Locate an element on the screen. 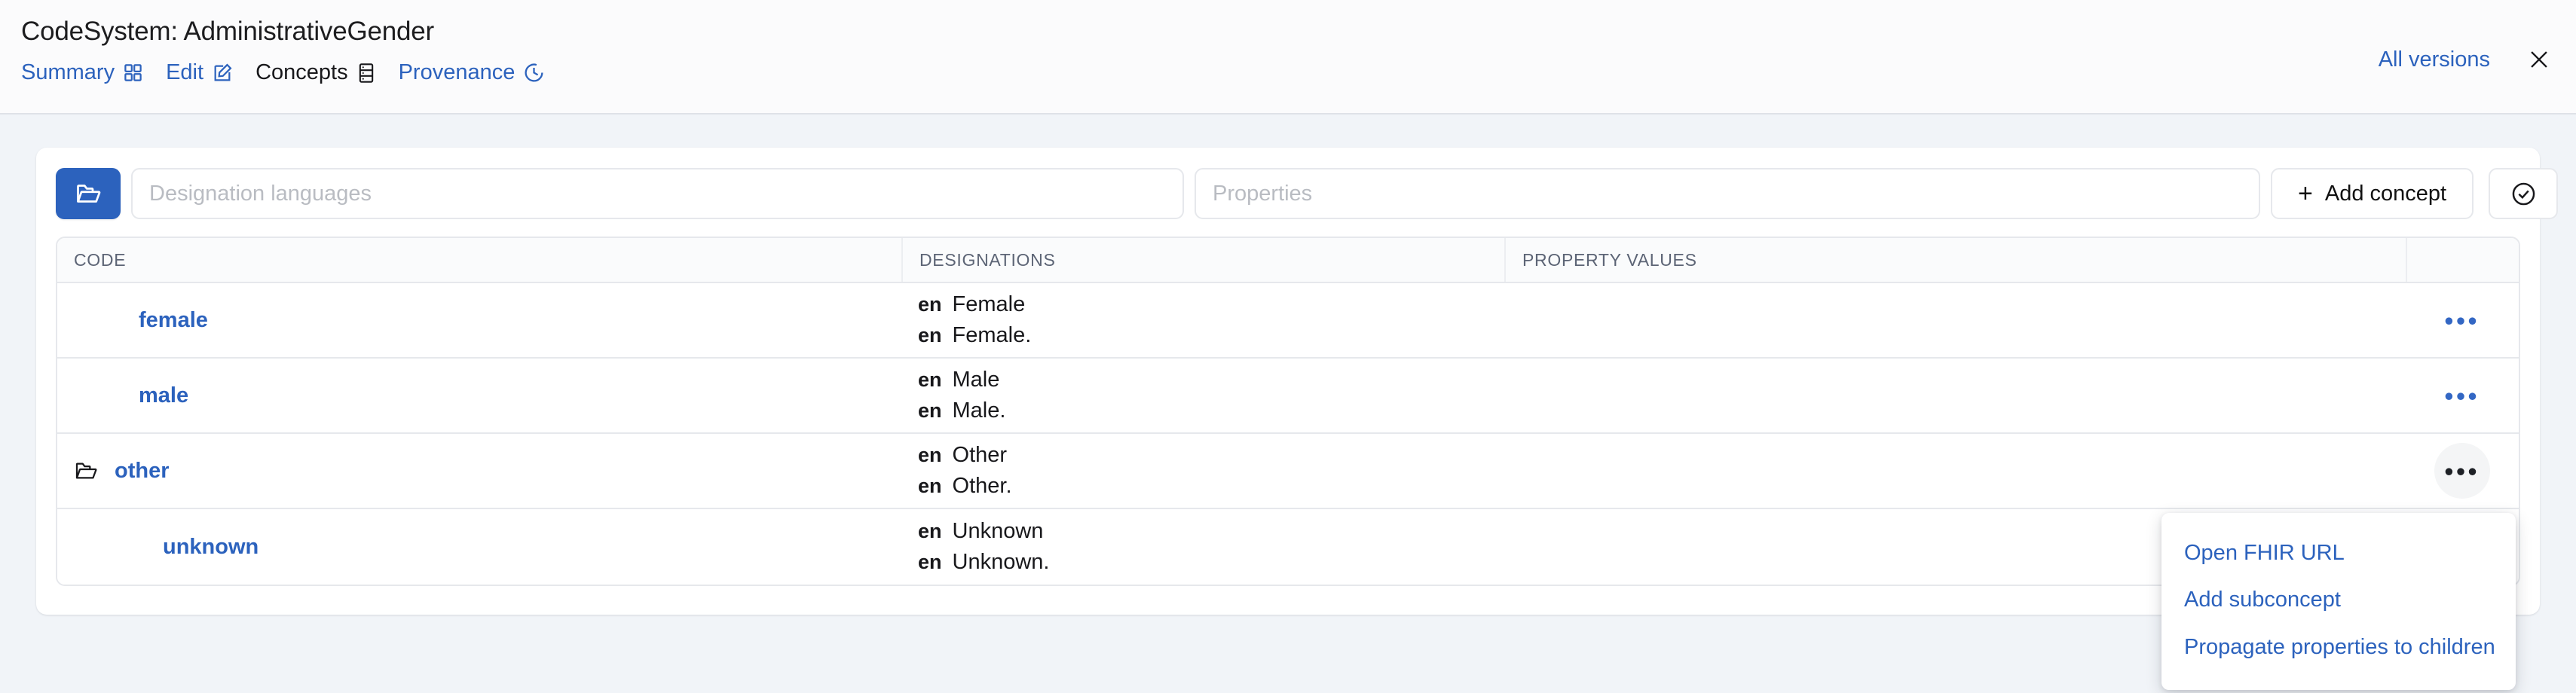  list-icon is located at coordinates (366, 73).